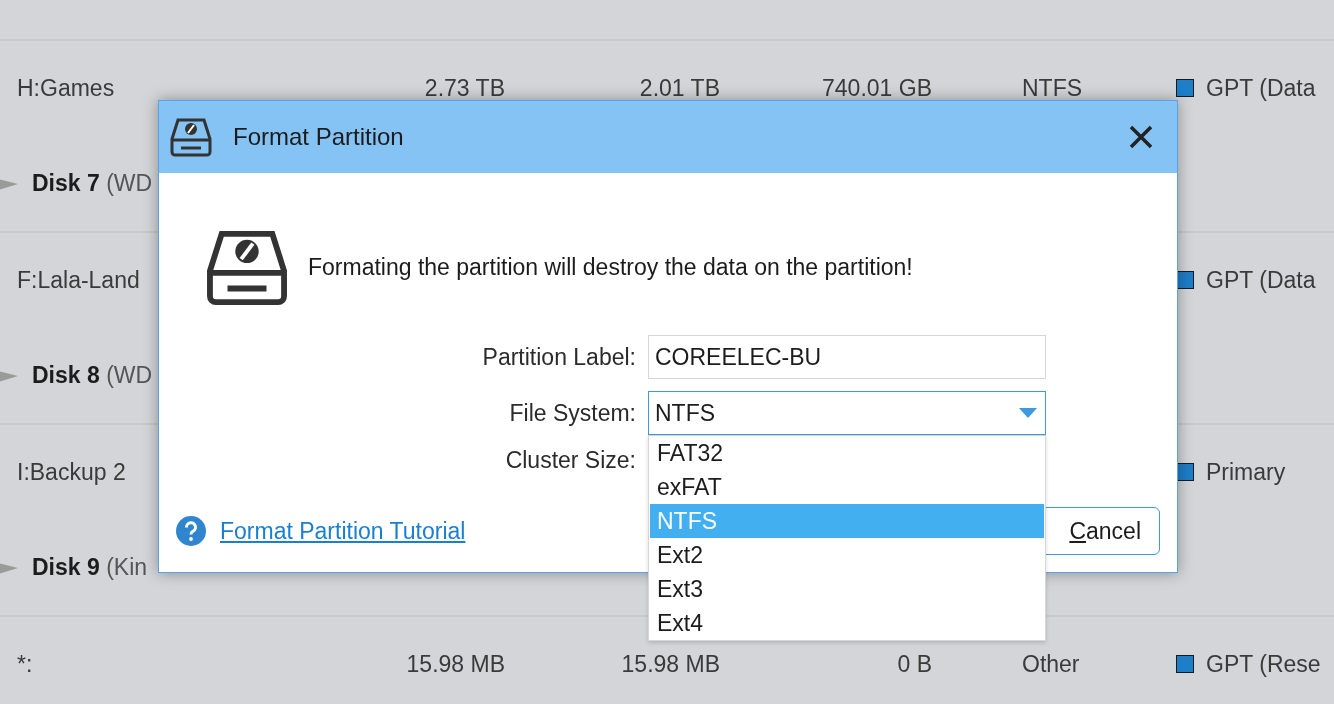 The width and height of the screenshot is (1334, 704). Describe the element at coordinates (455, 664) in the screenshot. I see `total-size: 15.98 MB` at that location.